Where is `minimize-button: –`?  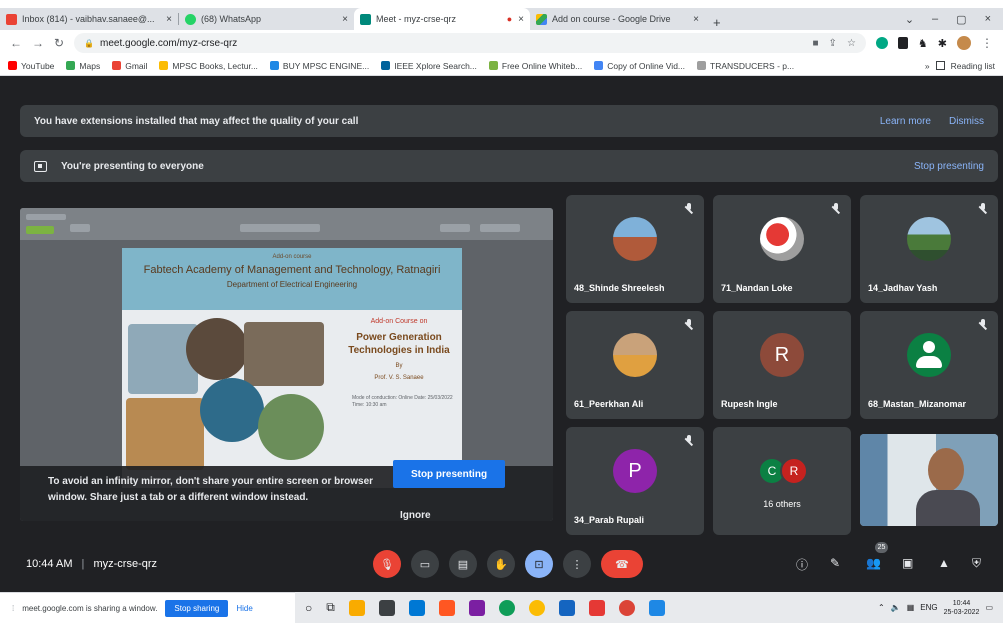
minimize-button: – is located at coordinates (935, 19).